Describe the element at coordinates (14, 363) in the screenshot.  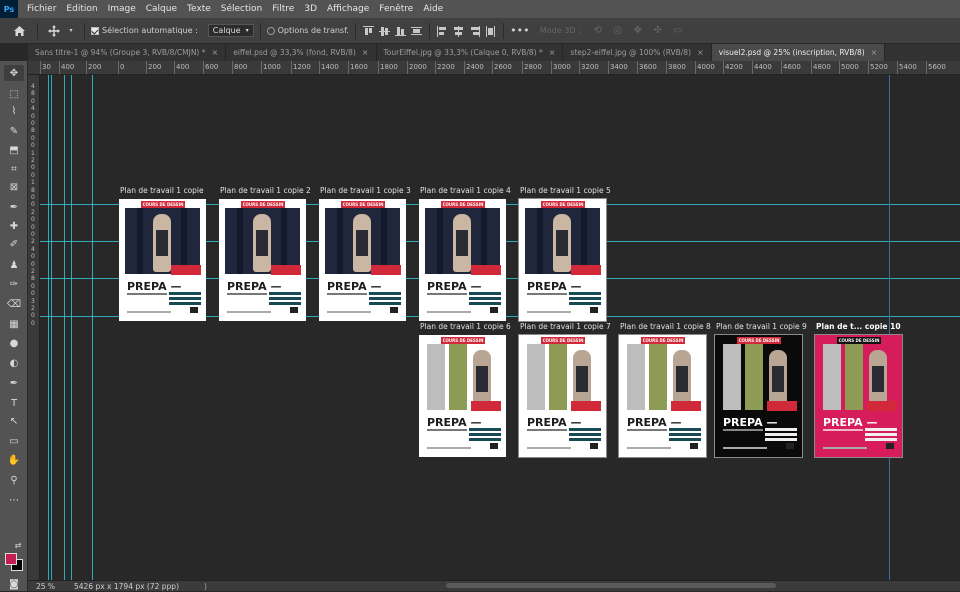
I see `dodge-icon: ◐` at that location.